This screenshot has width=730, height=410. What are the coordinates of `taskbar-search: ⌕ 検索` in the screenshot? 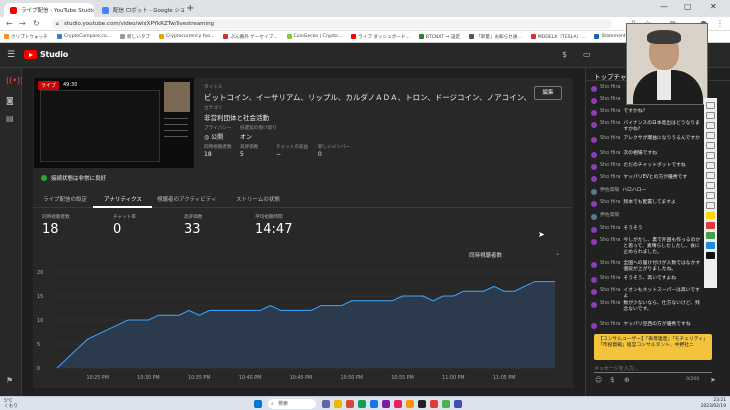 It's located at (292, 404).